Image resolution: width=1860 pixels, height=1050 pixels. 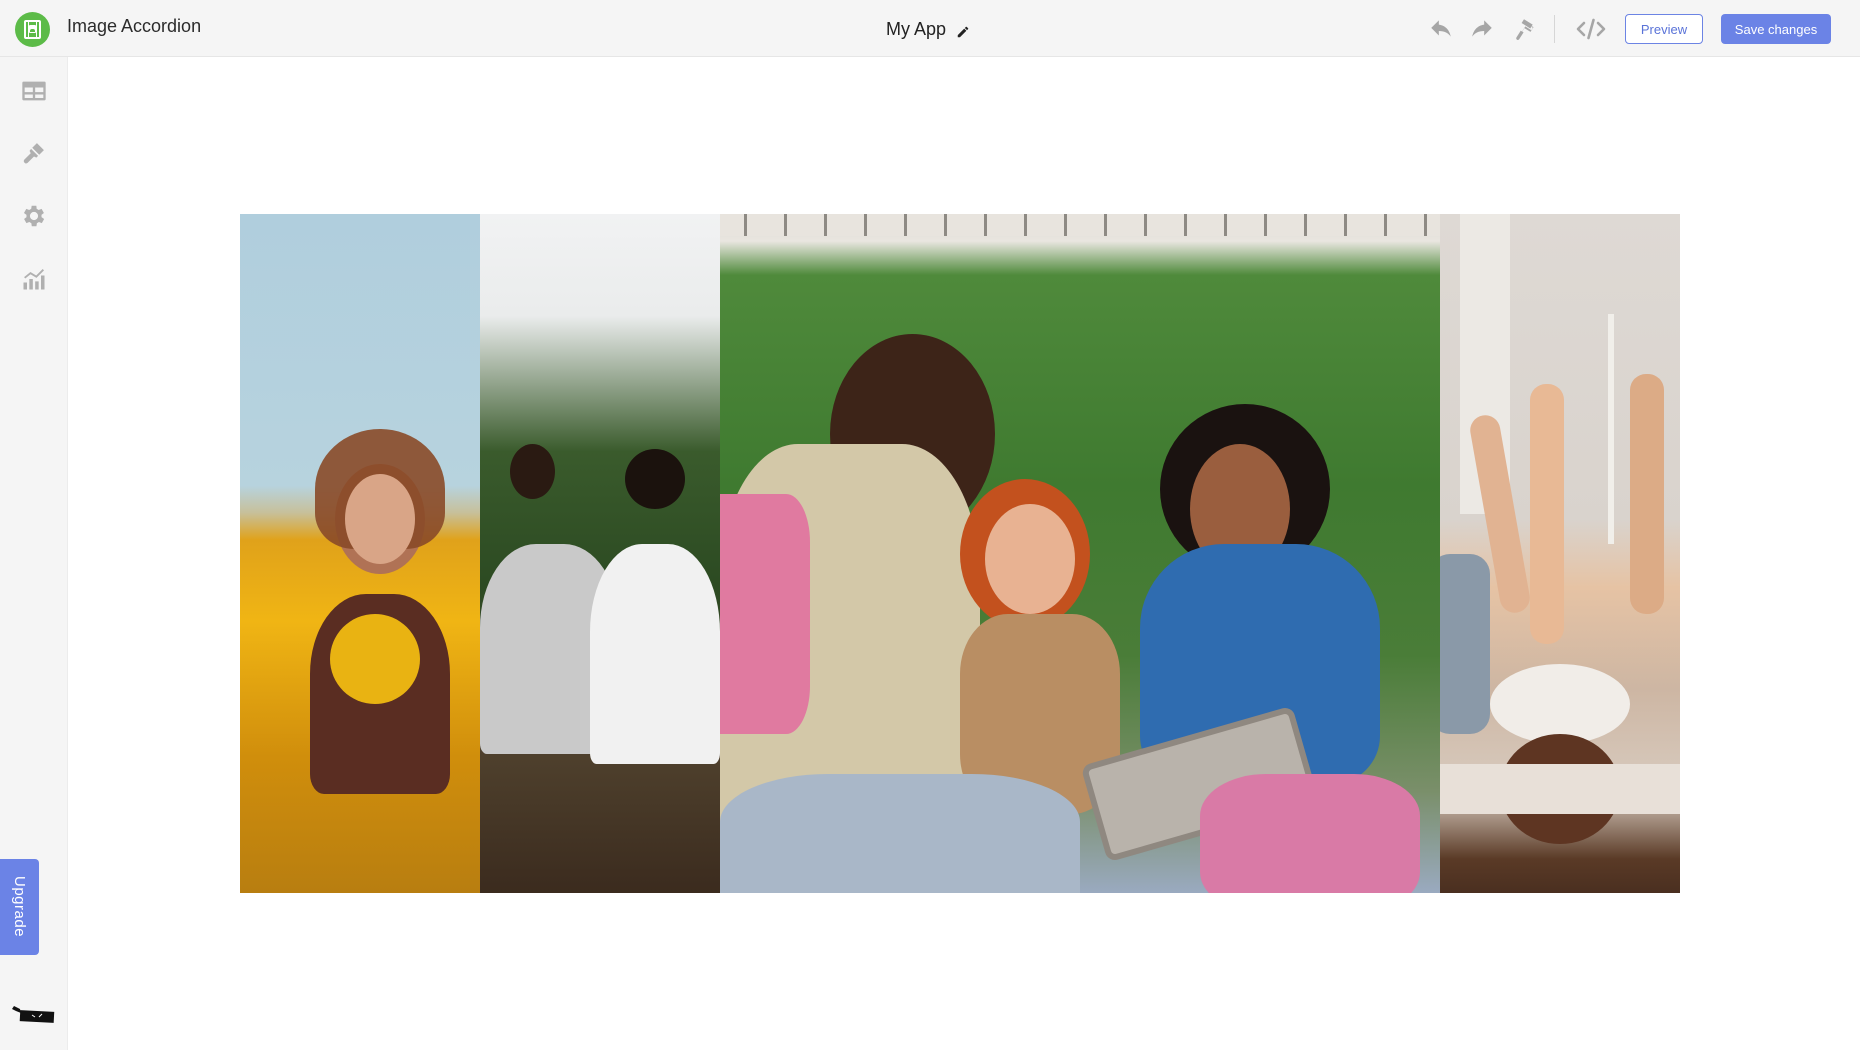 What do you see at coordinates (1441, 29) in the screenshot?
I see `undo-icon` at bounding box center [1441, 29].